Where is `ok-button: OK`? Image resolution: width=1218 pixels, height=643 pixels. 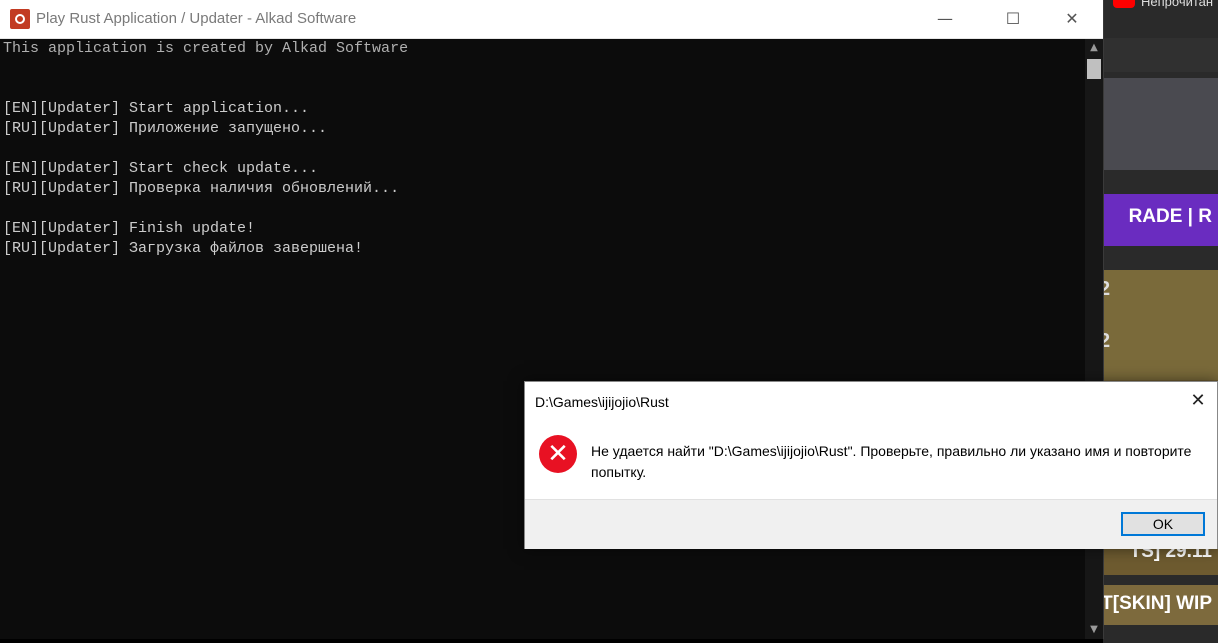 ok-button: OK is located at coordinates (1163, 524).